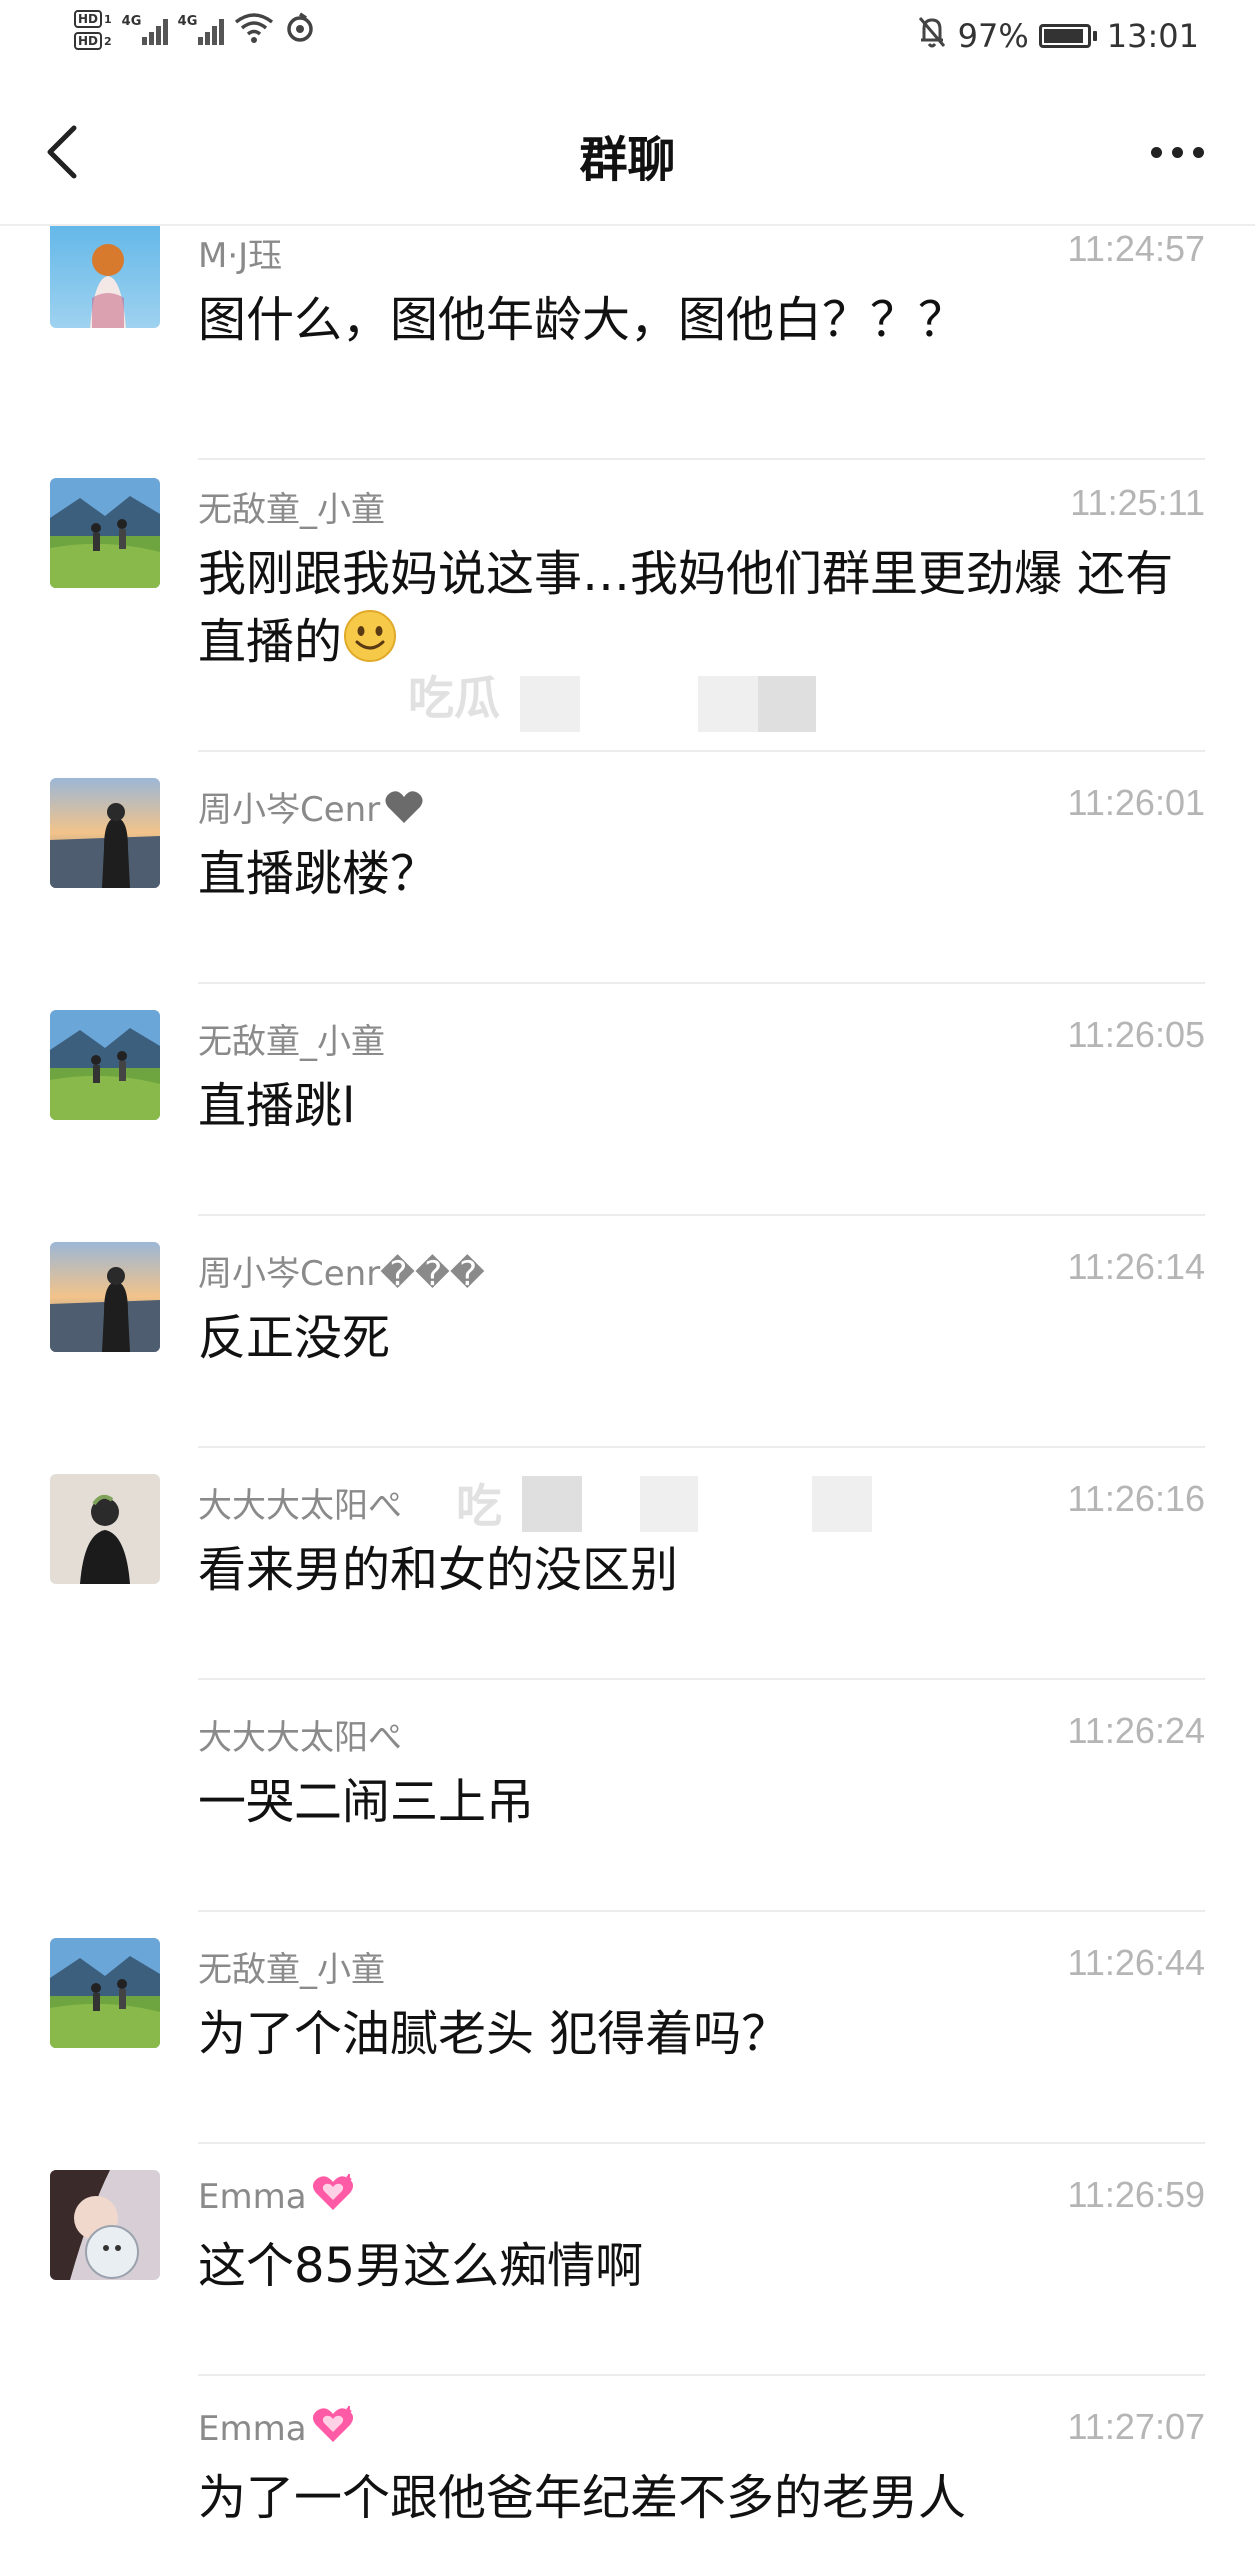 Image resolution: width=1255 pixels, height=2560 pixels. I want to click on message-item: 周小岑Cenr 11:26:01 直播跳楼？, so click(627, 868).